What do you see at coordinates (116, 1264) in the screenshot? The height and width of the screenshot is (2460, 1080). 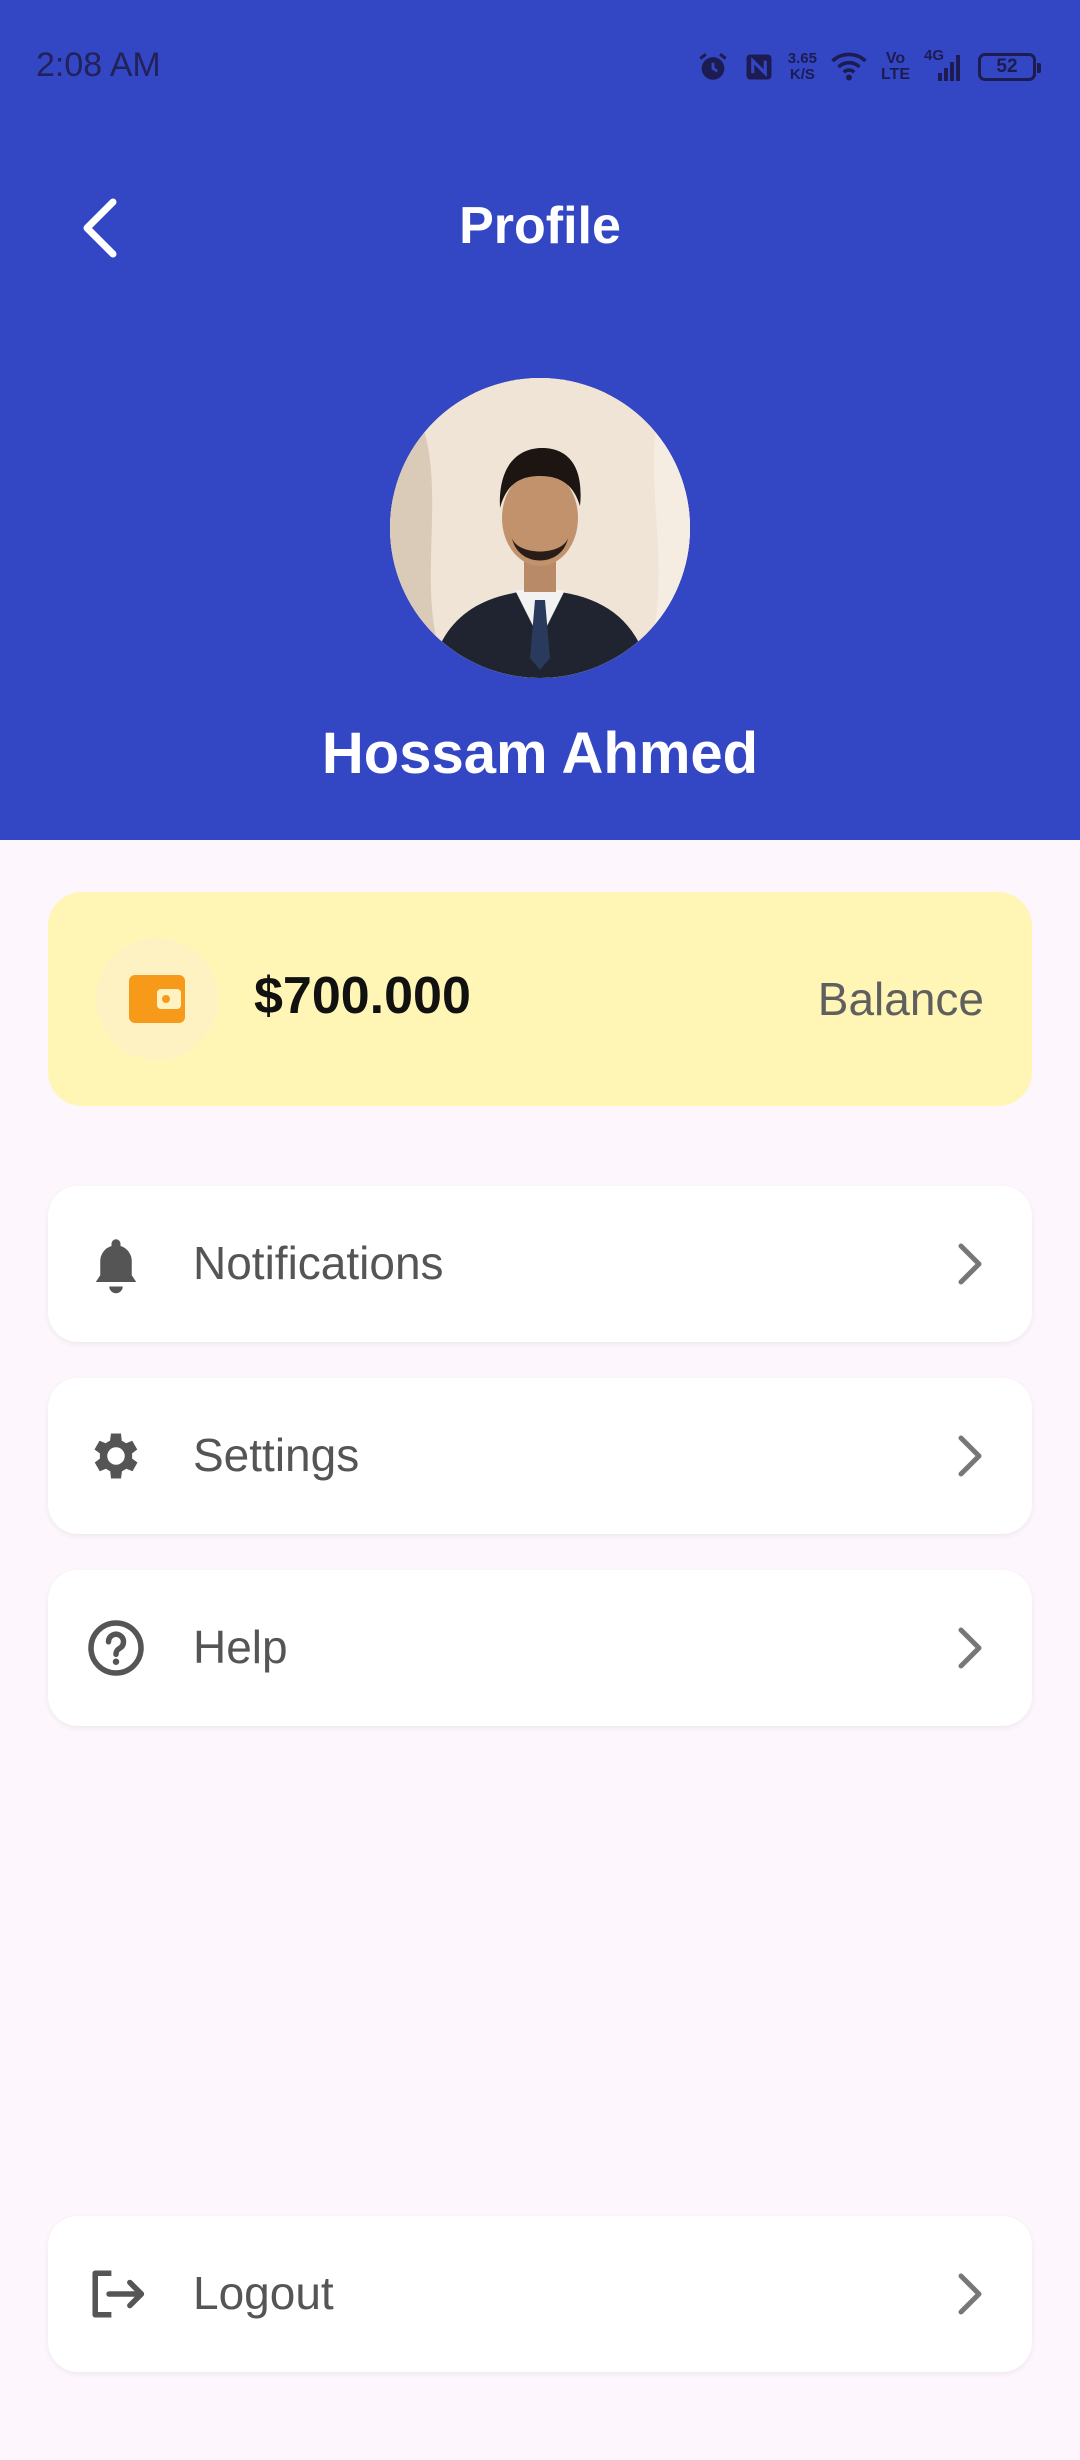 I see `bell-icon` at bounding box center [116, 1264].